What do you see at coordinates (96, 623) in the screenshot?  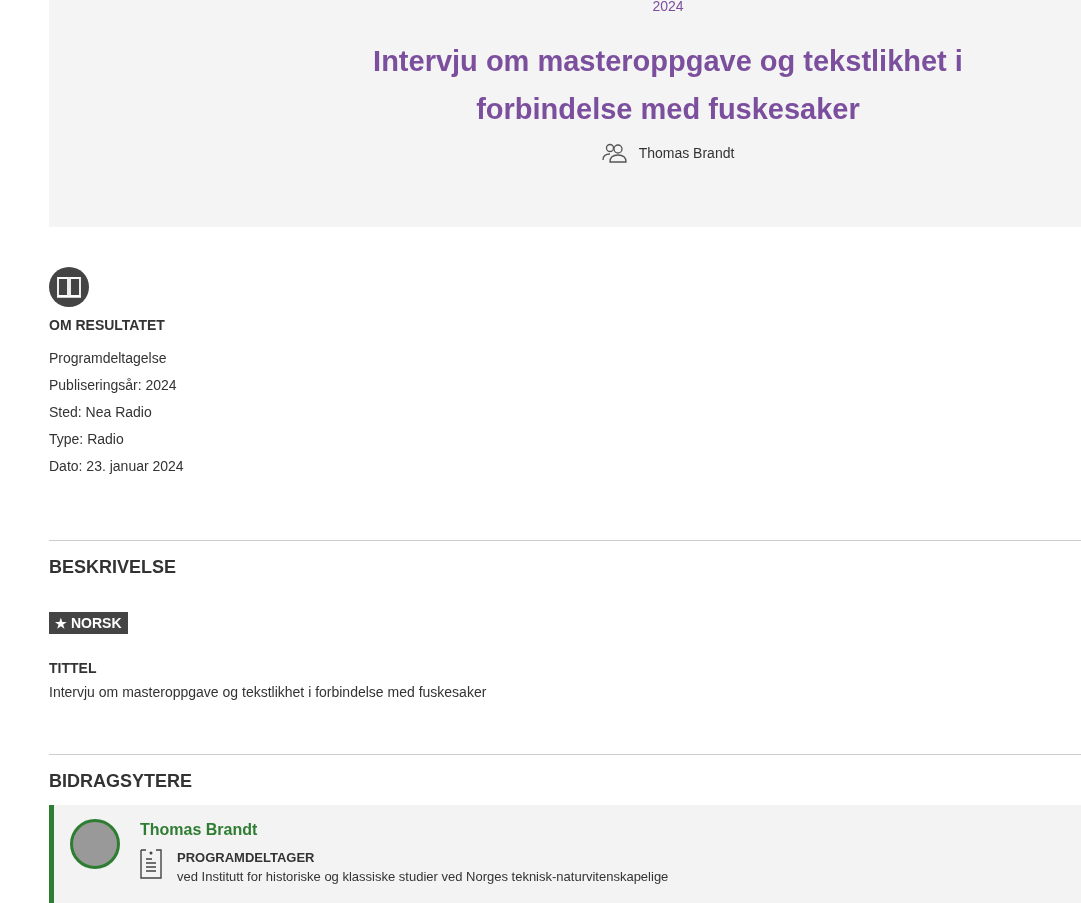 I see `language-label: NORSK` at bounding box center [96, 623].